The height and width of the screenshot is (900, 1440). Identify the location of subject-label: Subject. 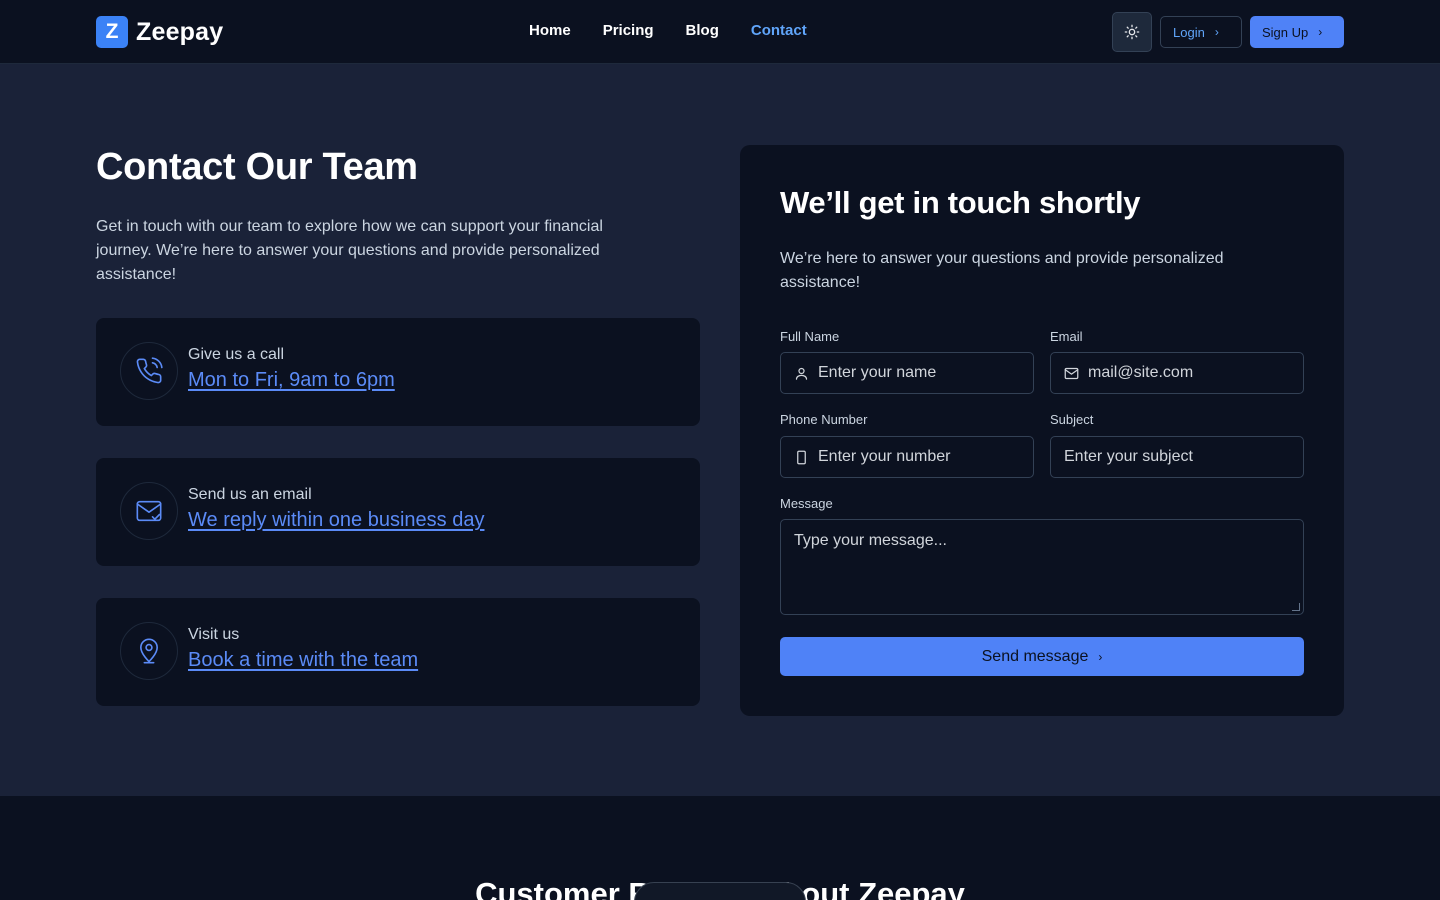
(1072, 419).